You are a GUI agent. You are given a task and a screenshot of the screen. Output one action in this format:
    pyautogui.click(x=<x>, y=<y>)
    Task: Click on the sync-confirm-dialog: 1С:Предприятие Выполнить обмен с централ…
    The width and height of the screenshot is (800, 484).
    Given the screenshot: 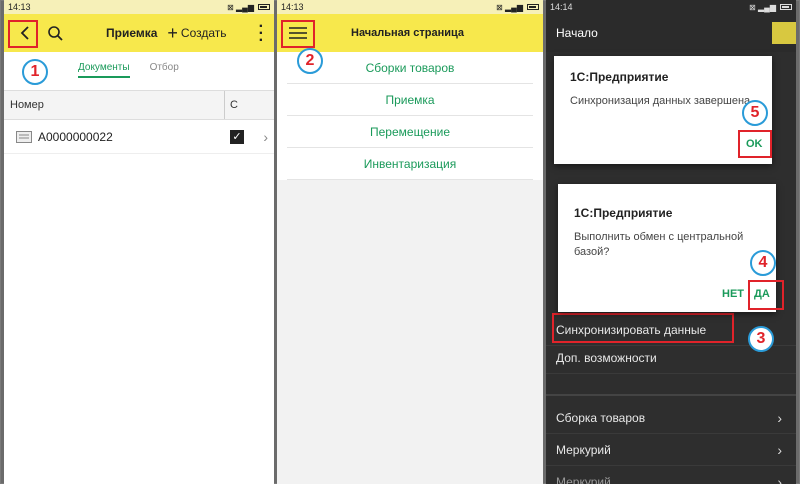 What is the action you would take?
    pyautogui.click(x=671, y=248)
    